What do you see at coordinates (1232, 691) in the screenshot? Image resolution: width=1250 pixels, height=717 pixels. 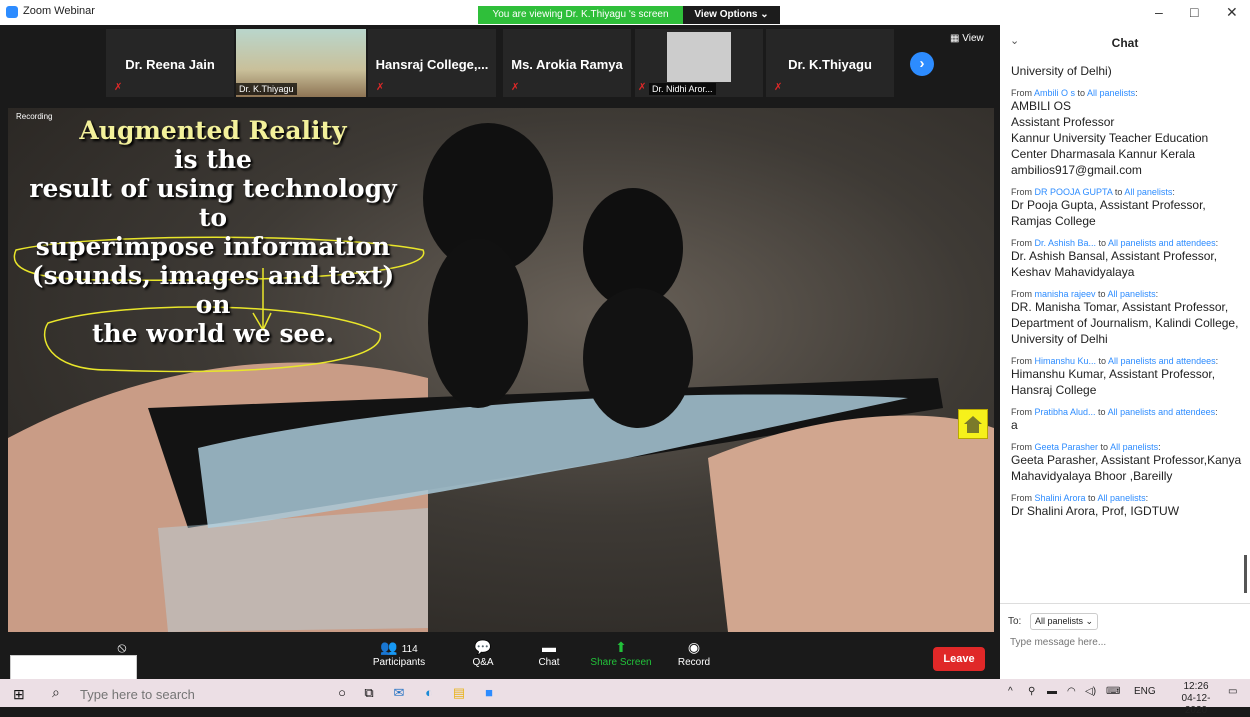 I see `notification-icon: ▭` at bounding box center [1232, 691].